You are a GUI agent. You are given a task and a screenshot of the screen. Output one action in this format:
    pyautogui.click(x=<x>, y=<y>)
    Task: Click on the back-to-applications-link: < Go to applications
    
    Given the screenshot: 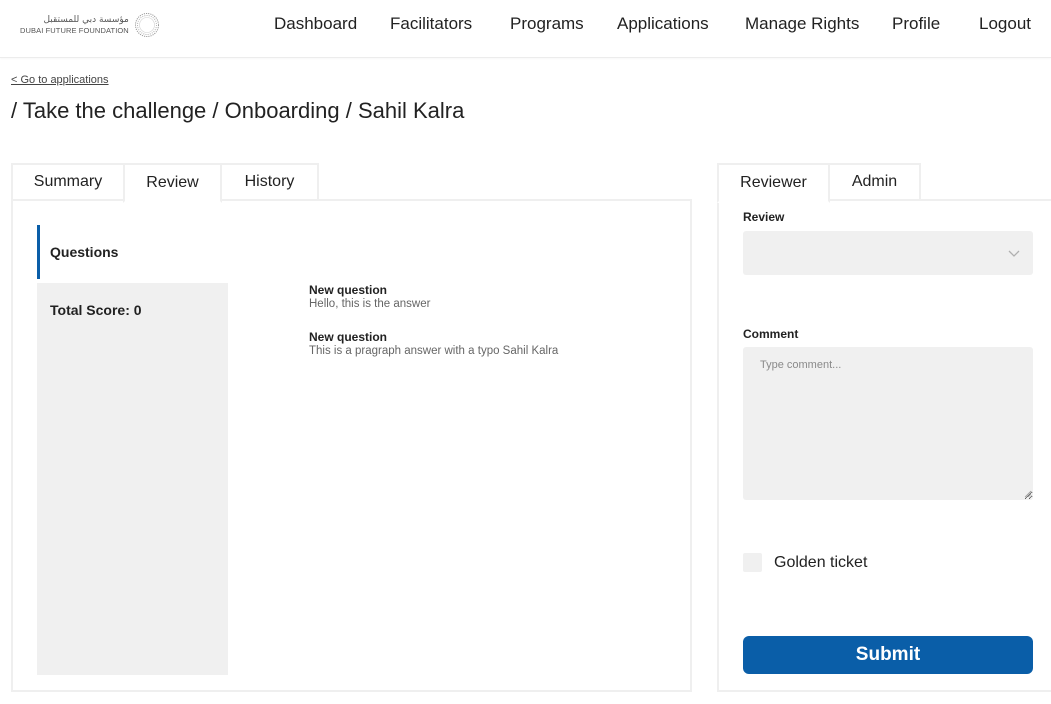 What is the action you would take?
    pyautogui.click(x=60, y=80)
    